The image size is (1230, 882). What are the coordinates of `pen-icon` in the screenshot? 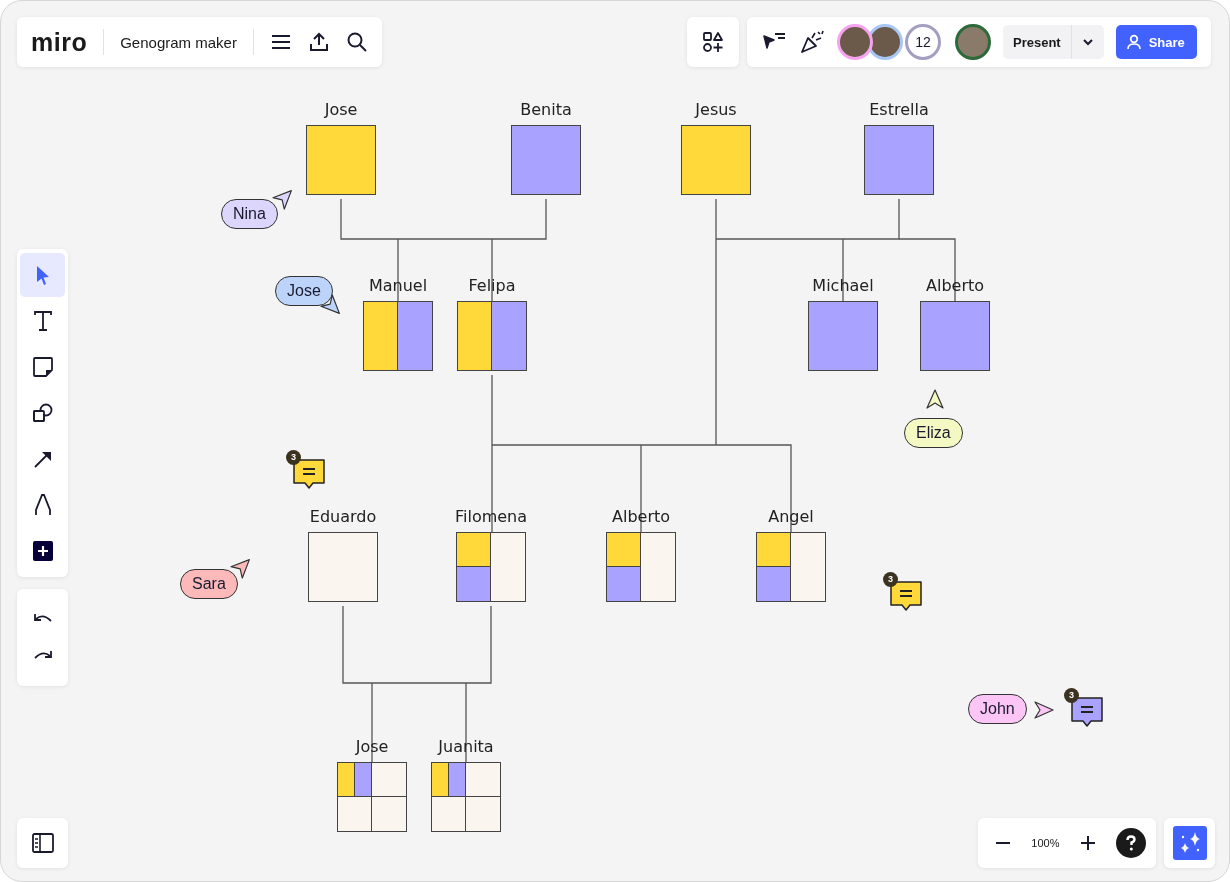 It's located at (42, 505).